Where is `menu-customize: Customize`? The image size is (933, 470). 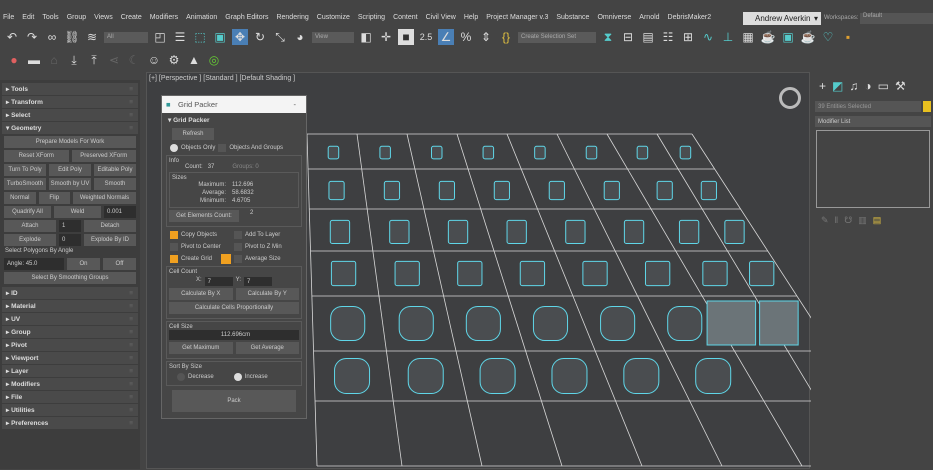
menu-customize: Customize is located at coordinates (333, 17).